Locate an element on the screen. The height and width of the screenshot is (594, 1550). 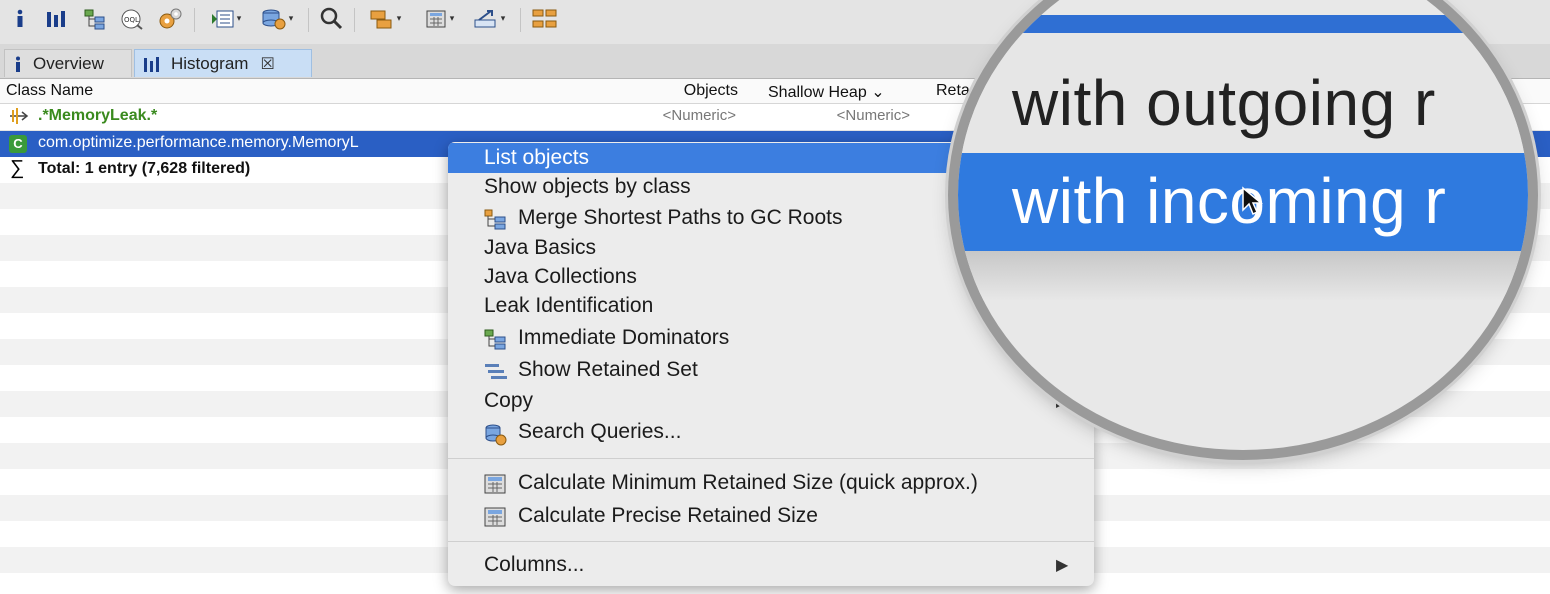
filter-icon is located at coordinates (20, 118).